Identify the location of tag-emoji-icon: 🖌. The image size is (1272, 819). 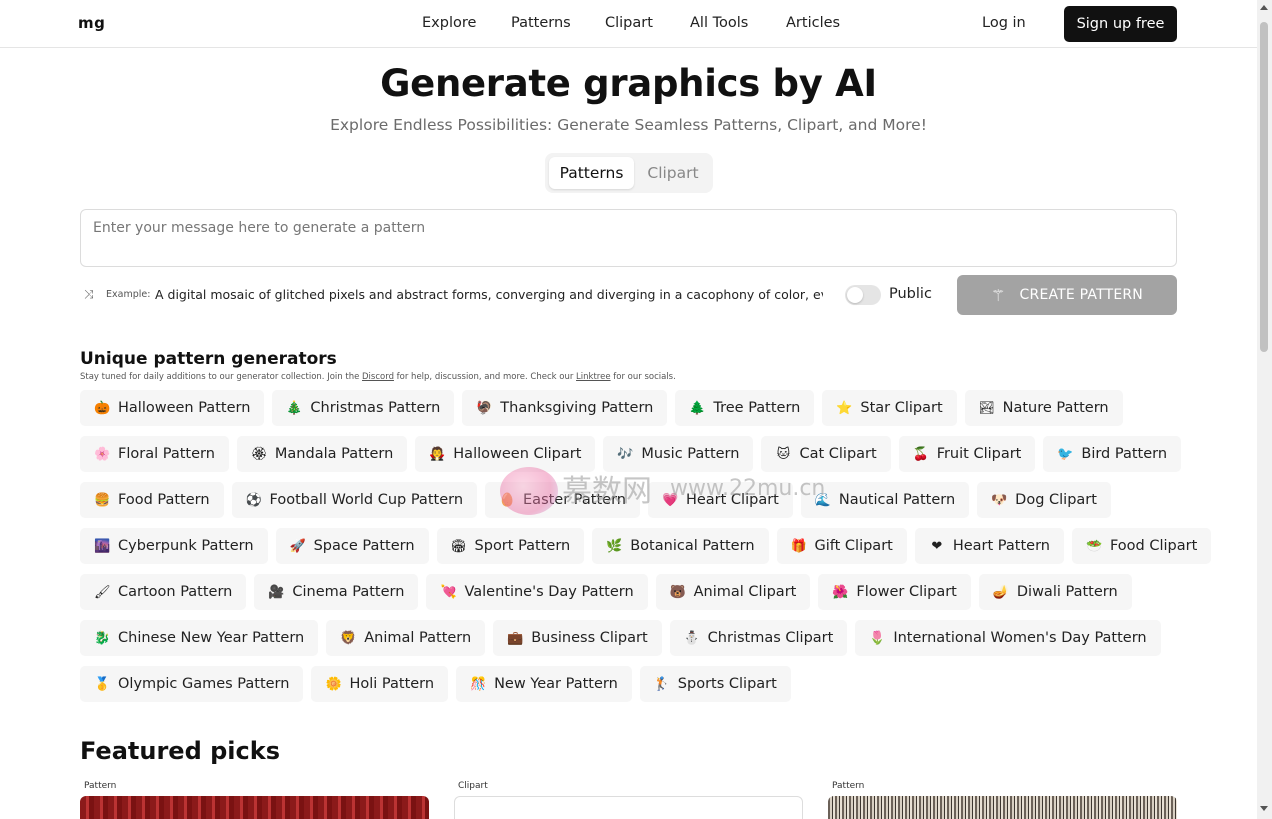
(102, 592).